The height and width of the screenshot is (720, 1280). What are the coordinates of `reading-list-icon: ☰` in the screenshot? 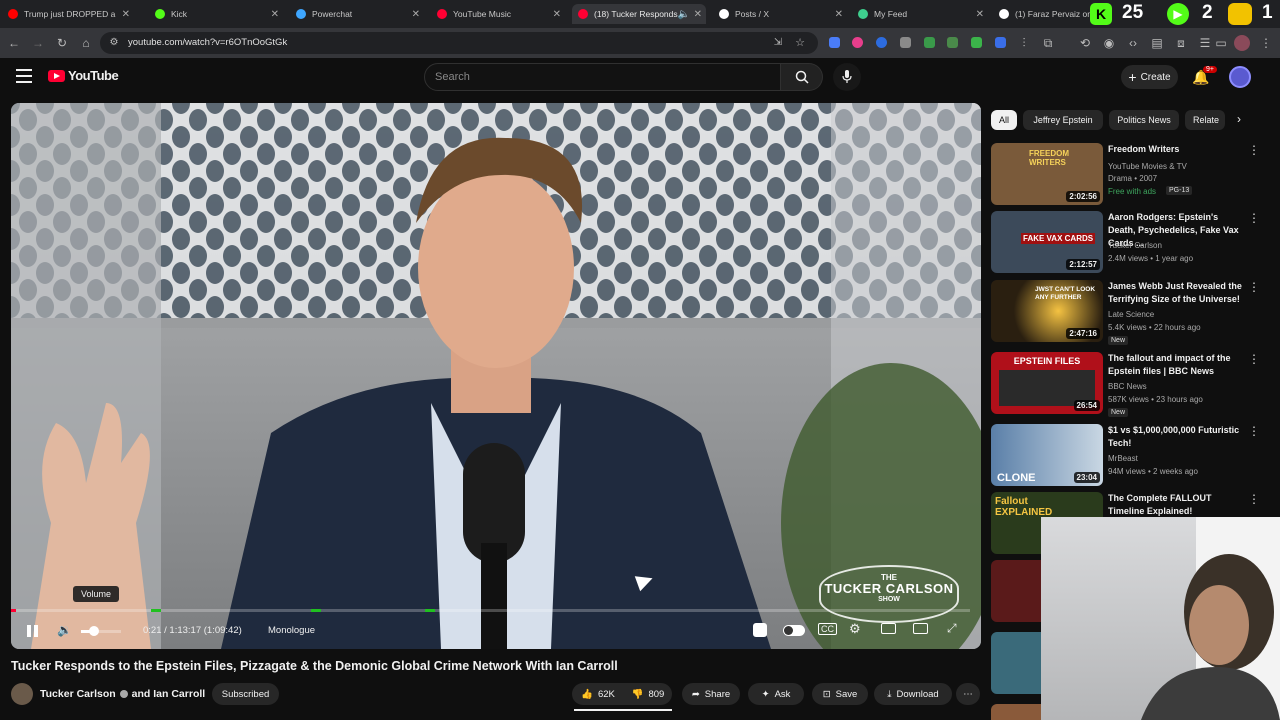 It's located at (1205, 43).